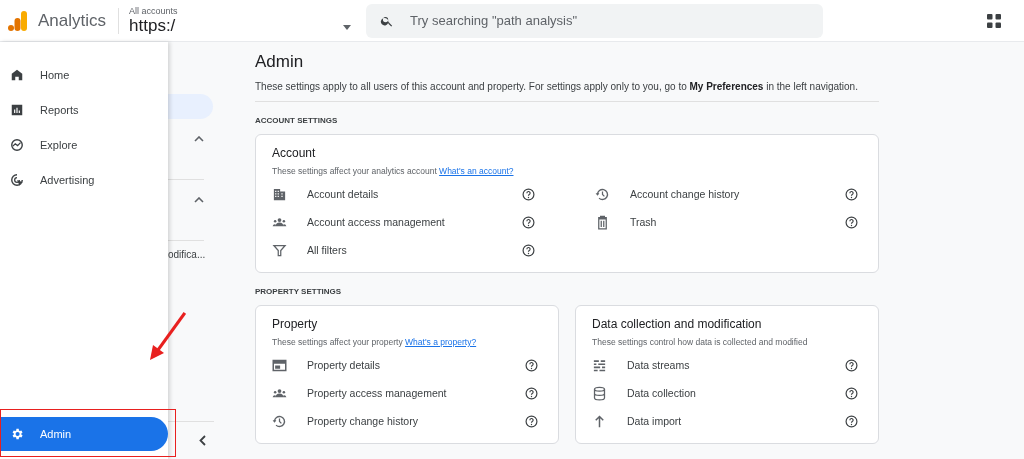 This screenshot has width=1024, height=459. Describe the element at coordinates (168, 336) in the screenshot. I see `annotation-arrow` at that location.